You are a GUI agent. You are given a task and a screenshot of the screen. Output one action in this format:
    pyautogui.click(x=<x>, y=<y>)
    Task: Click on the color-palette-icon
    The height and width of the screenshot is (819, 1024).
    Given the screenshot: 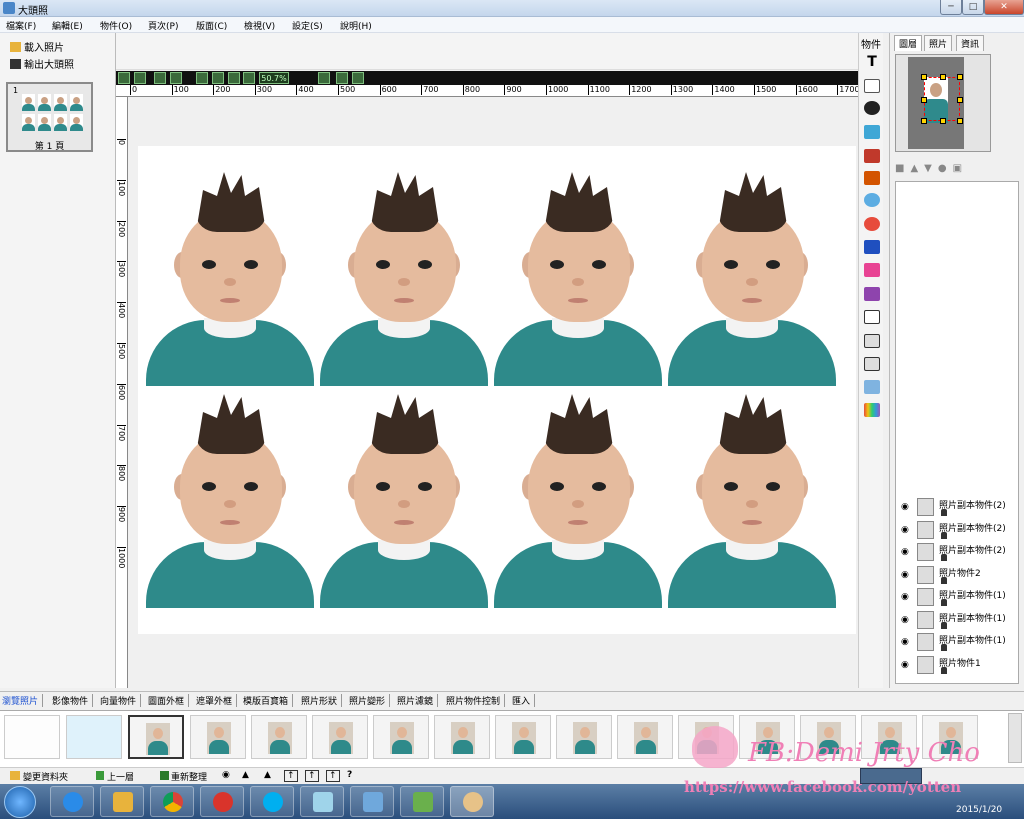 What is the action you would take?
    pyautogui.click(x=872, y=410)
    